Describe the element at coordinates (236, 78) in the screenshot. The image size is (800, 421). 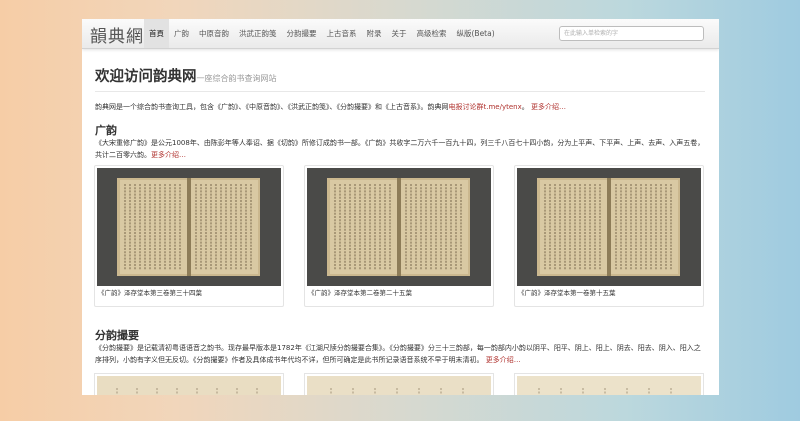
I see `page-subtitle: 一座综合韵书查询网站` at that location.